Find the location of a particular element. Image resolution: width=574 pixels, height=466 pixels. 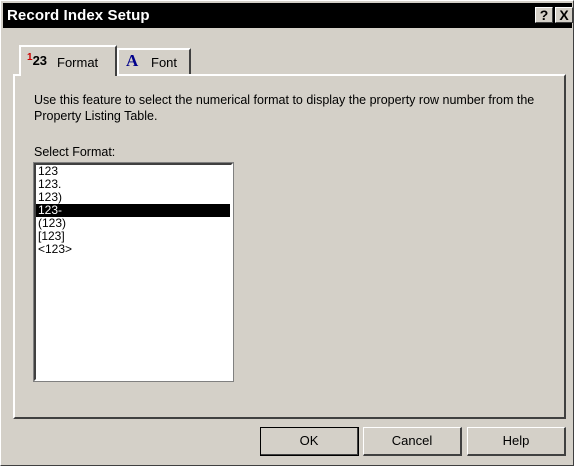

dialog-title: Record Index Setup is located at coordinates (78, 15).